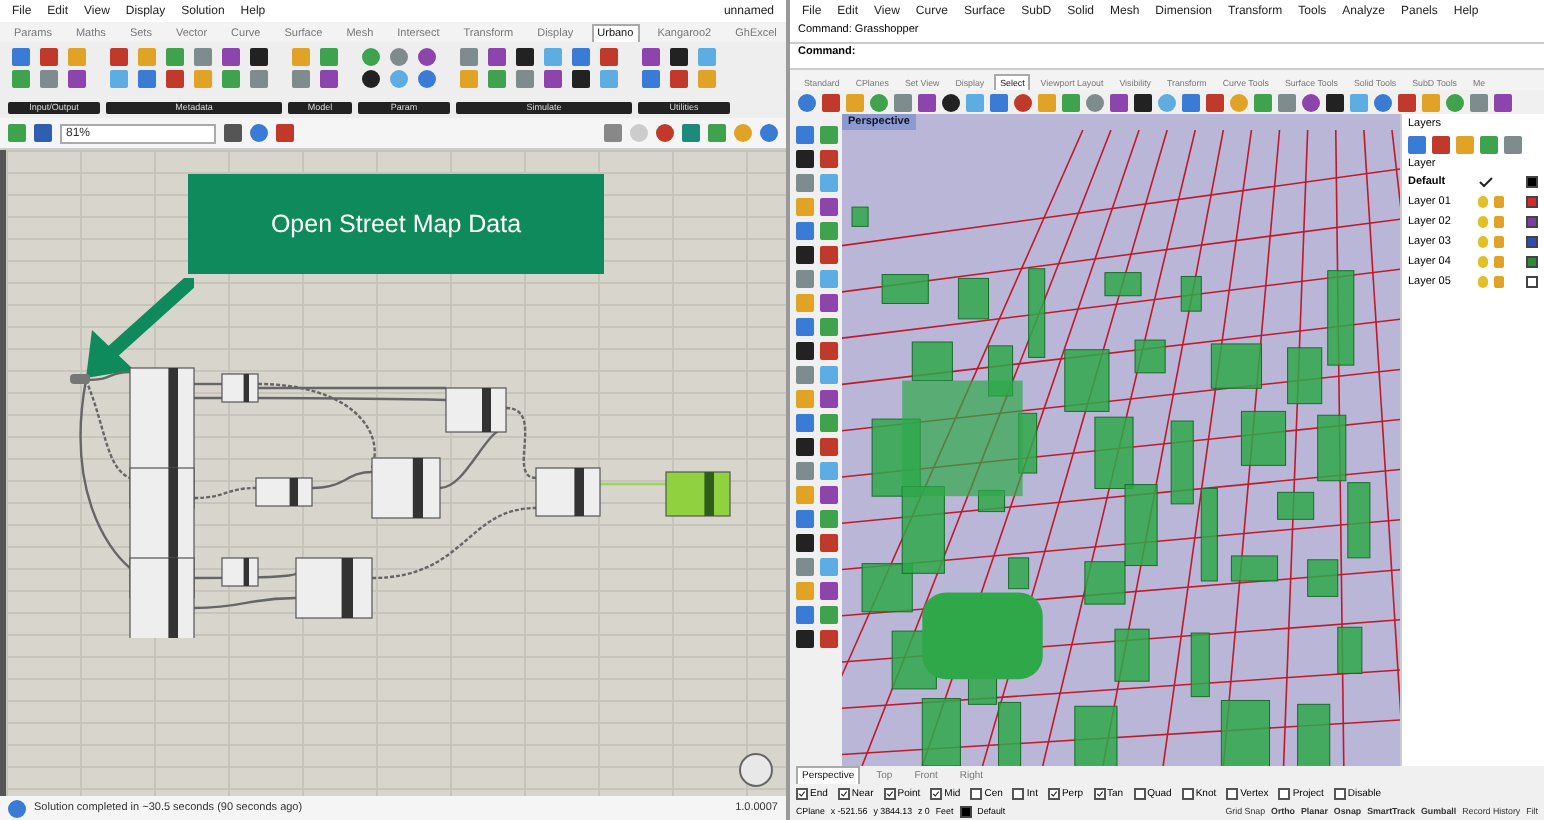 This screenshot has width=1544, height=820. What do you see at coordinates (43, 133) in the screenshot?
I see `save-icon` at bounding box center [43, 133].